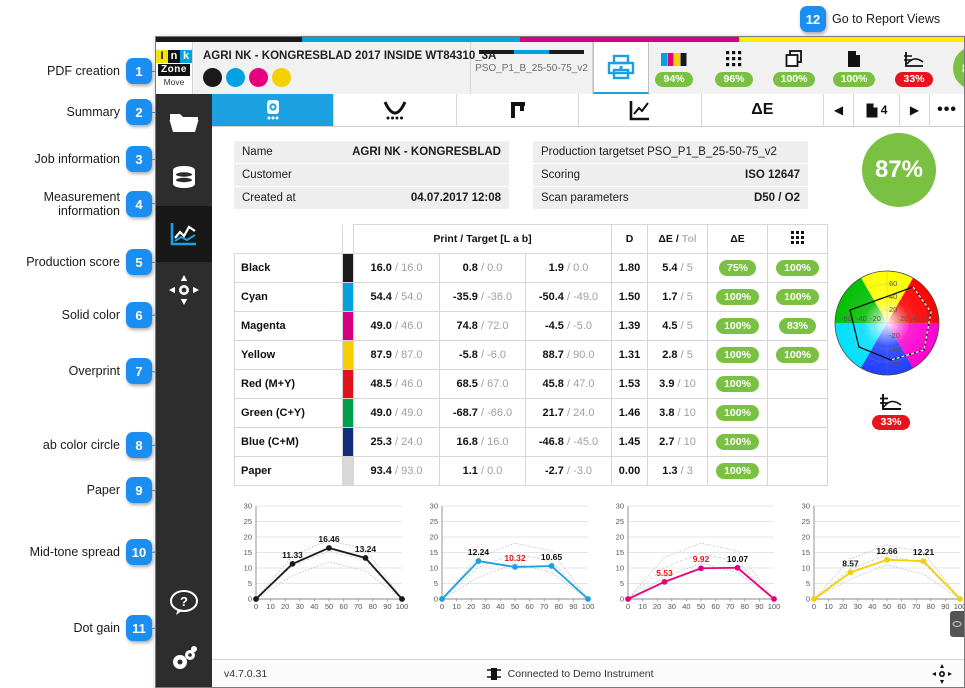  I want to click on metrics-bar: ✖ 94%, so click(806, 68).